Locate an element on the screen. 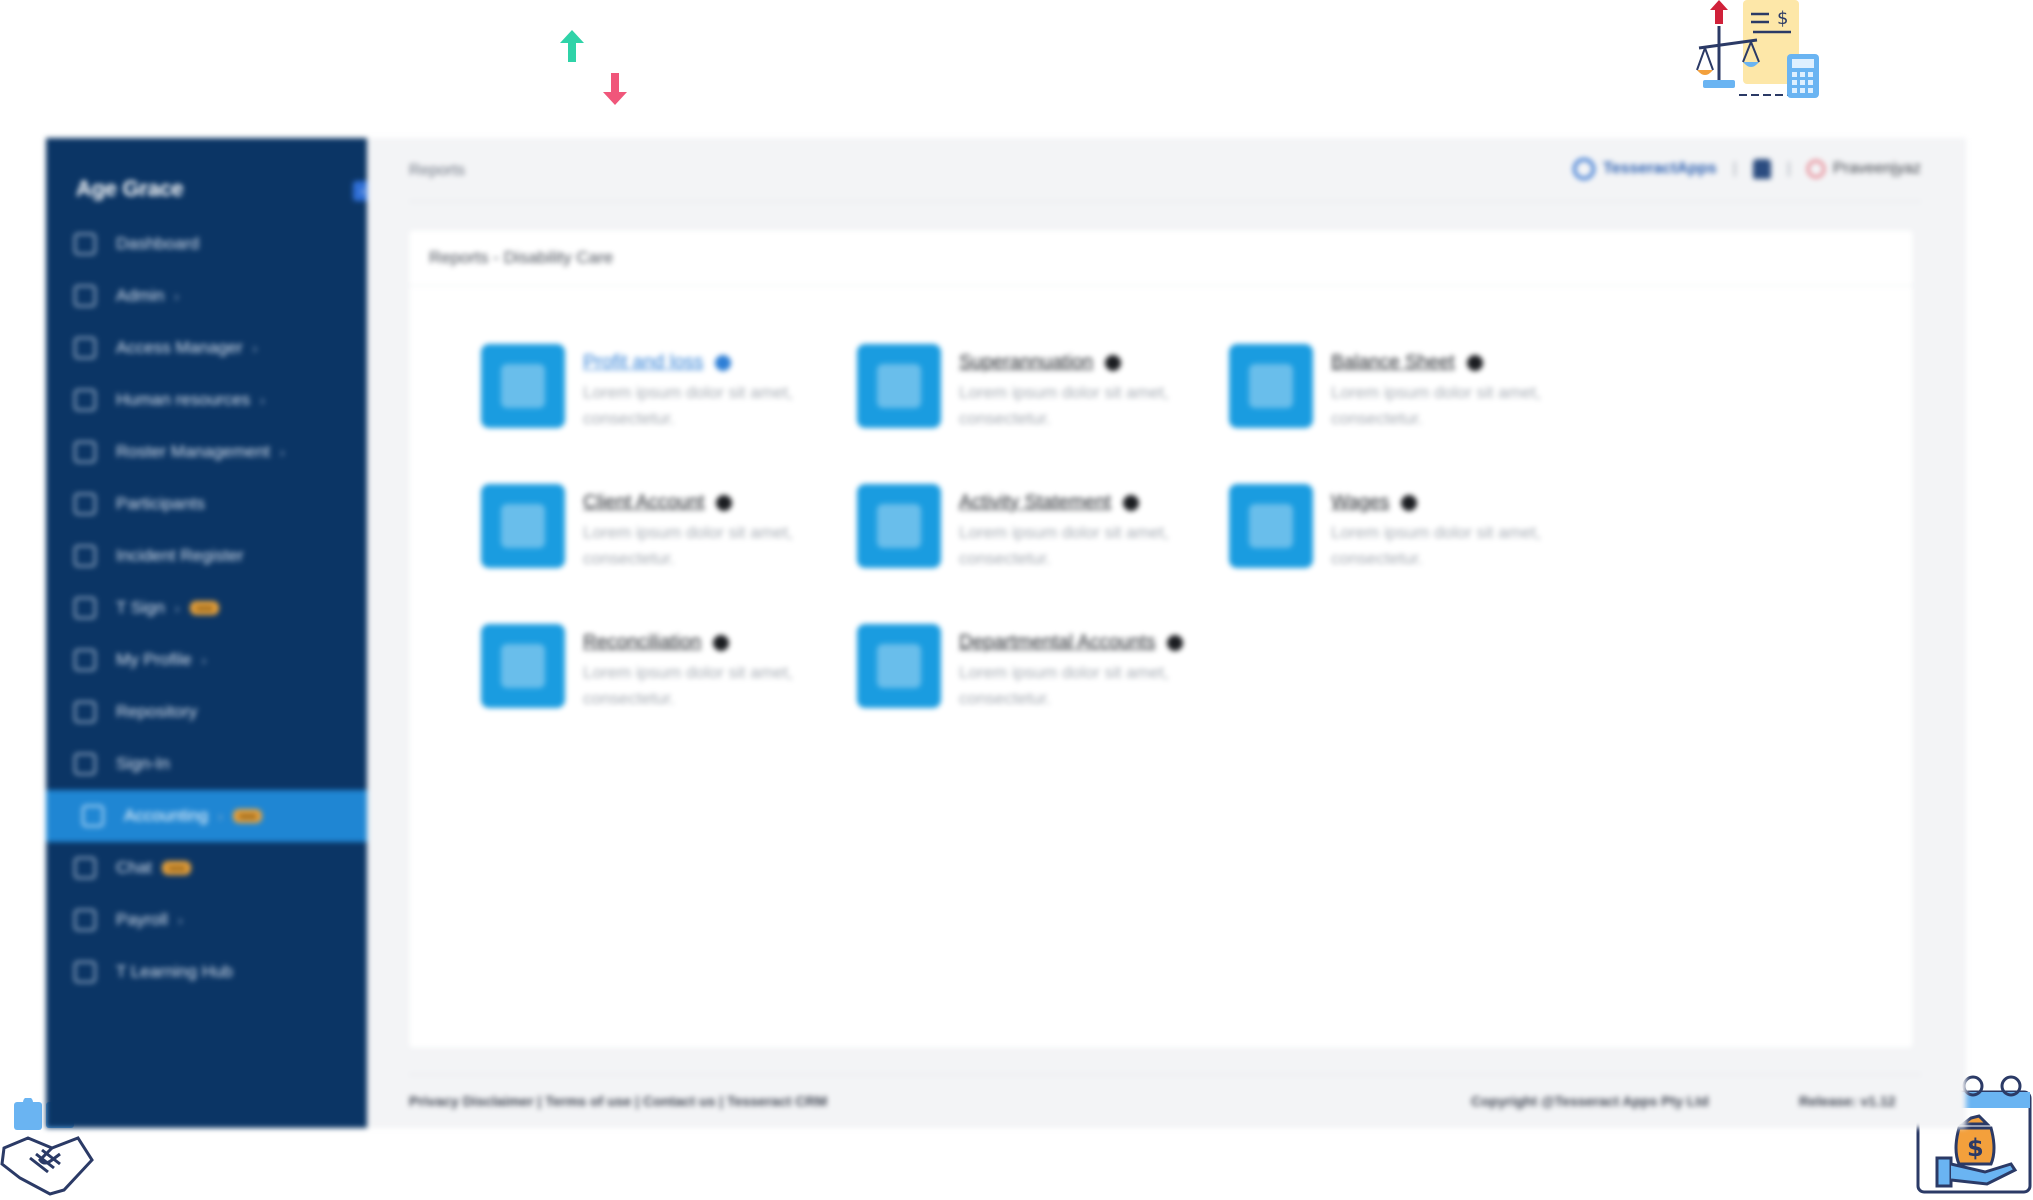  sidebar-item-incident-register: Incident Register is located at coordinates (206, 556).